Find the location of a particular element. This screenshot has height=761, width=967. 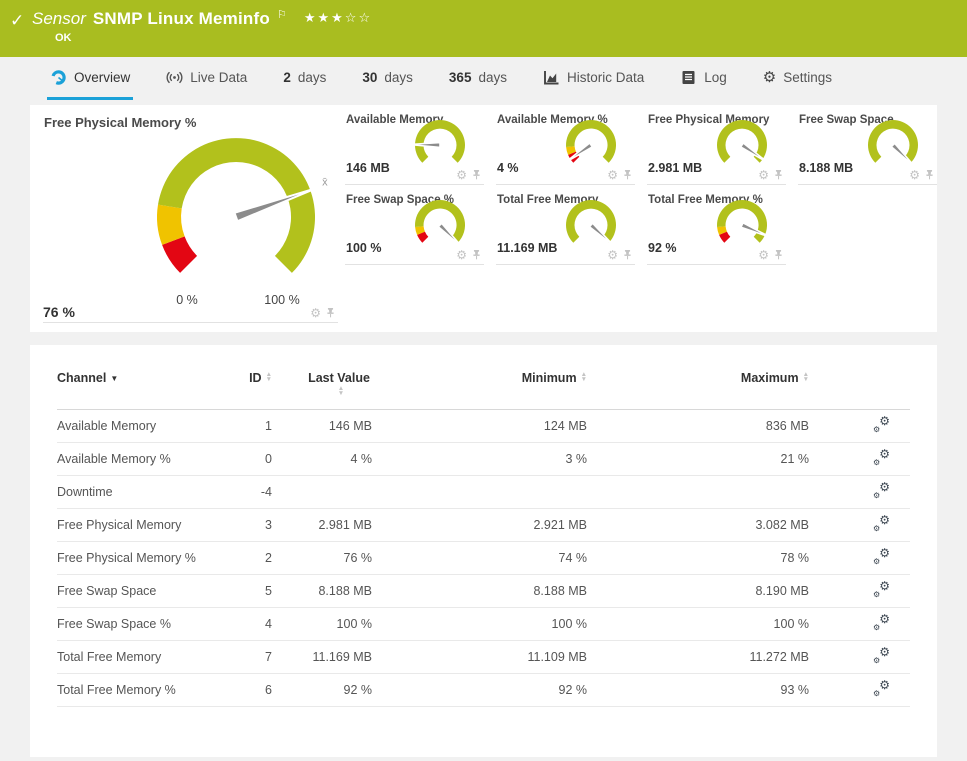

column-header-minimum: Minimum ▲ ▼ is located at coordinates (479, 390).